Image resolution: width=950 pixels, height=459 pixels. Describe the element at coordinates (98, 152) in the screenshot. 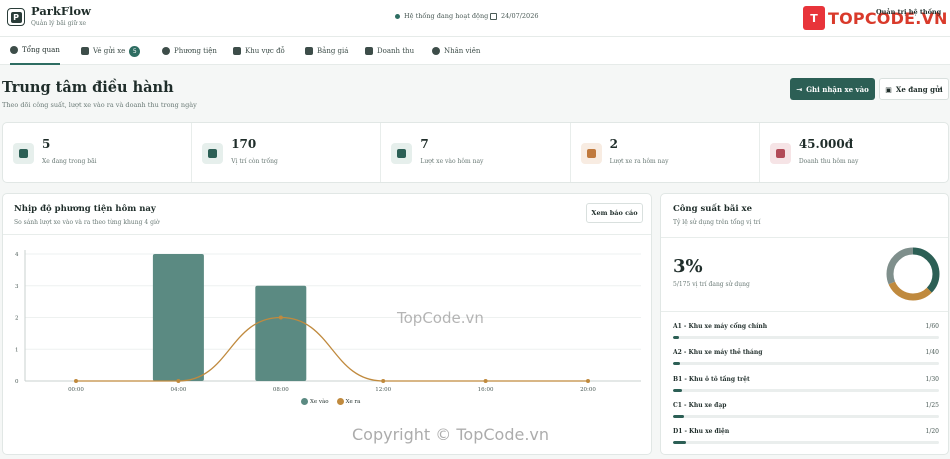

I see `stat-vehicles-inside: 5 Xe đang trong bãi` at that location.